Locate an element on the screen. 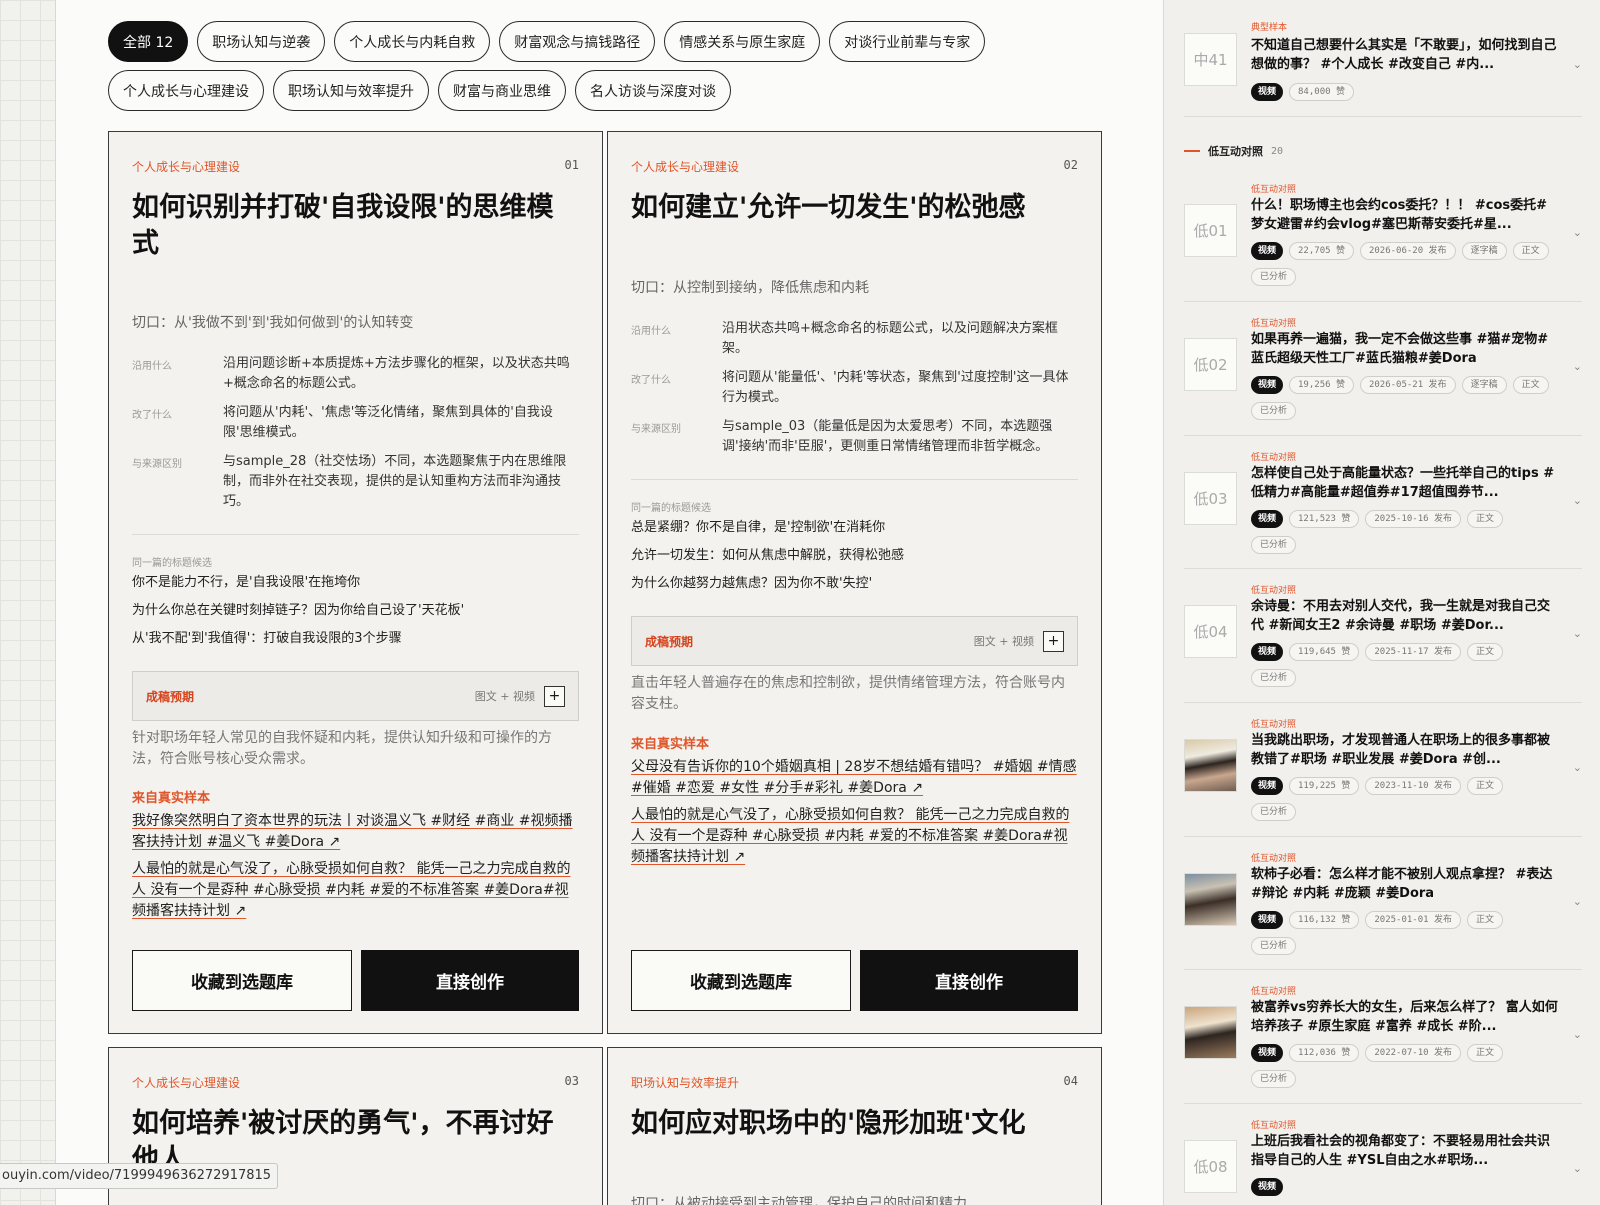 This screenshot has width=1600, height=1205. sample-thumb: 低01 is located at coordinates (1210, 230).